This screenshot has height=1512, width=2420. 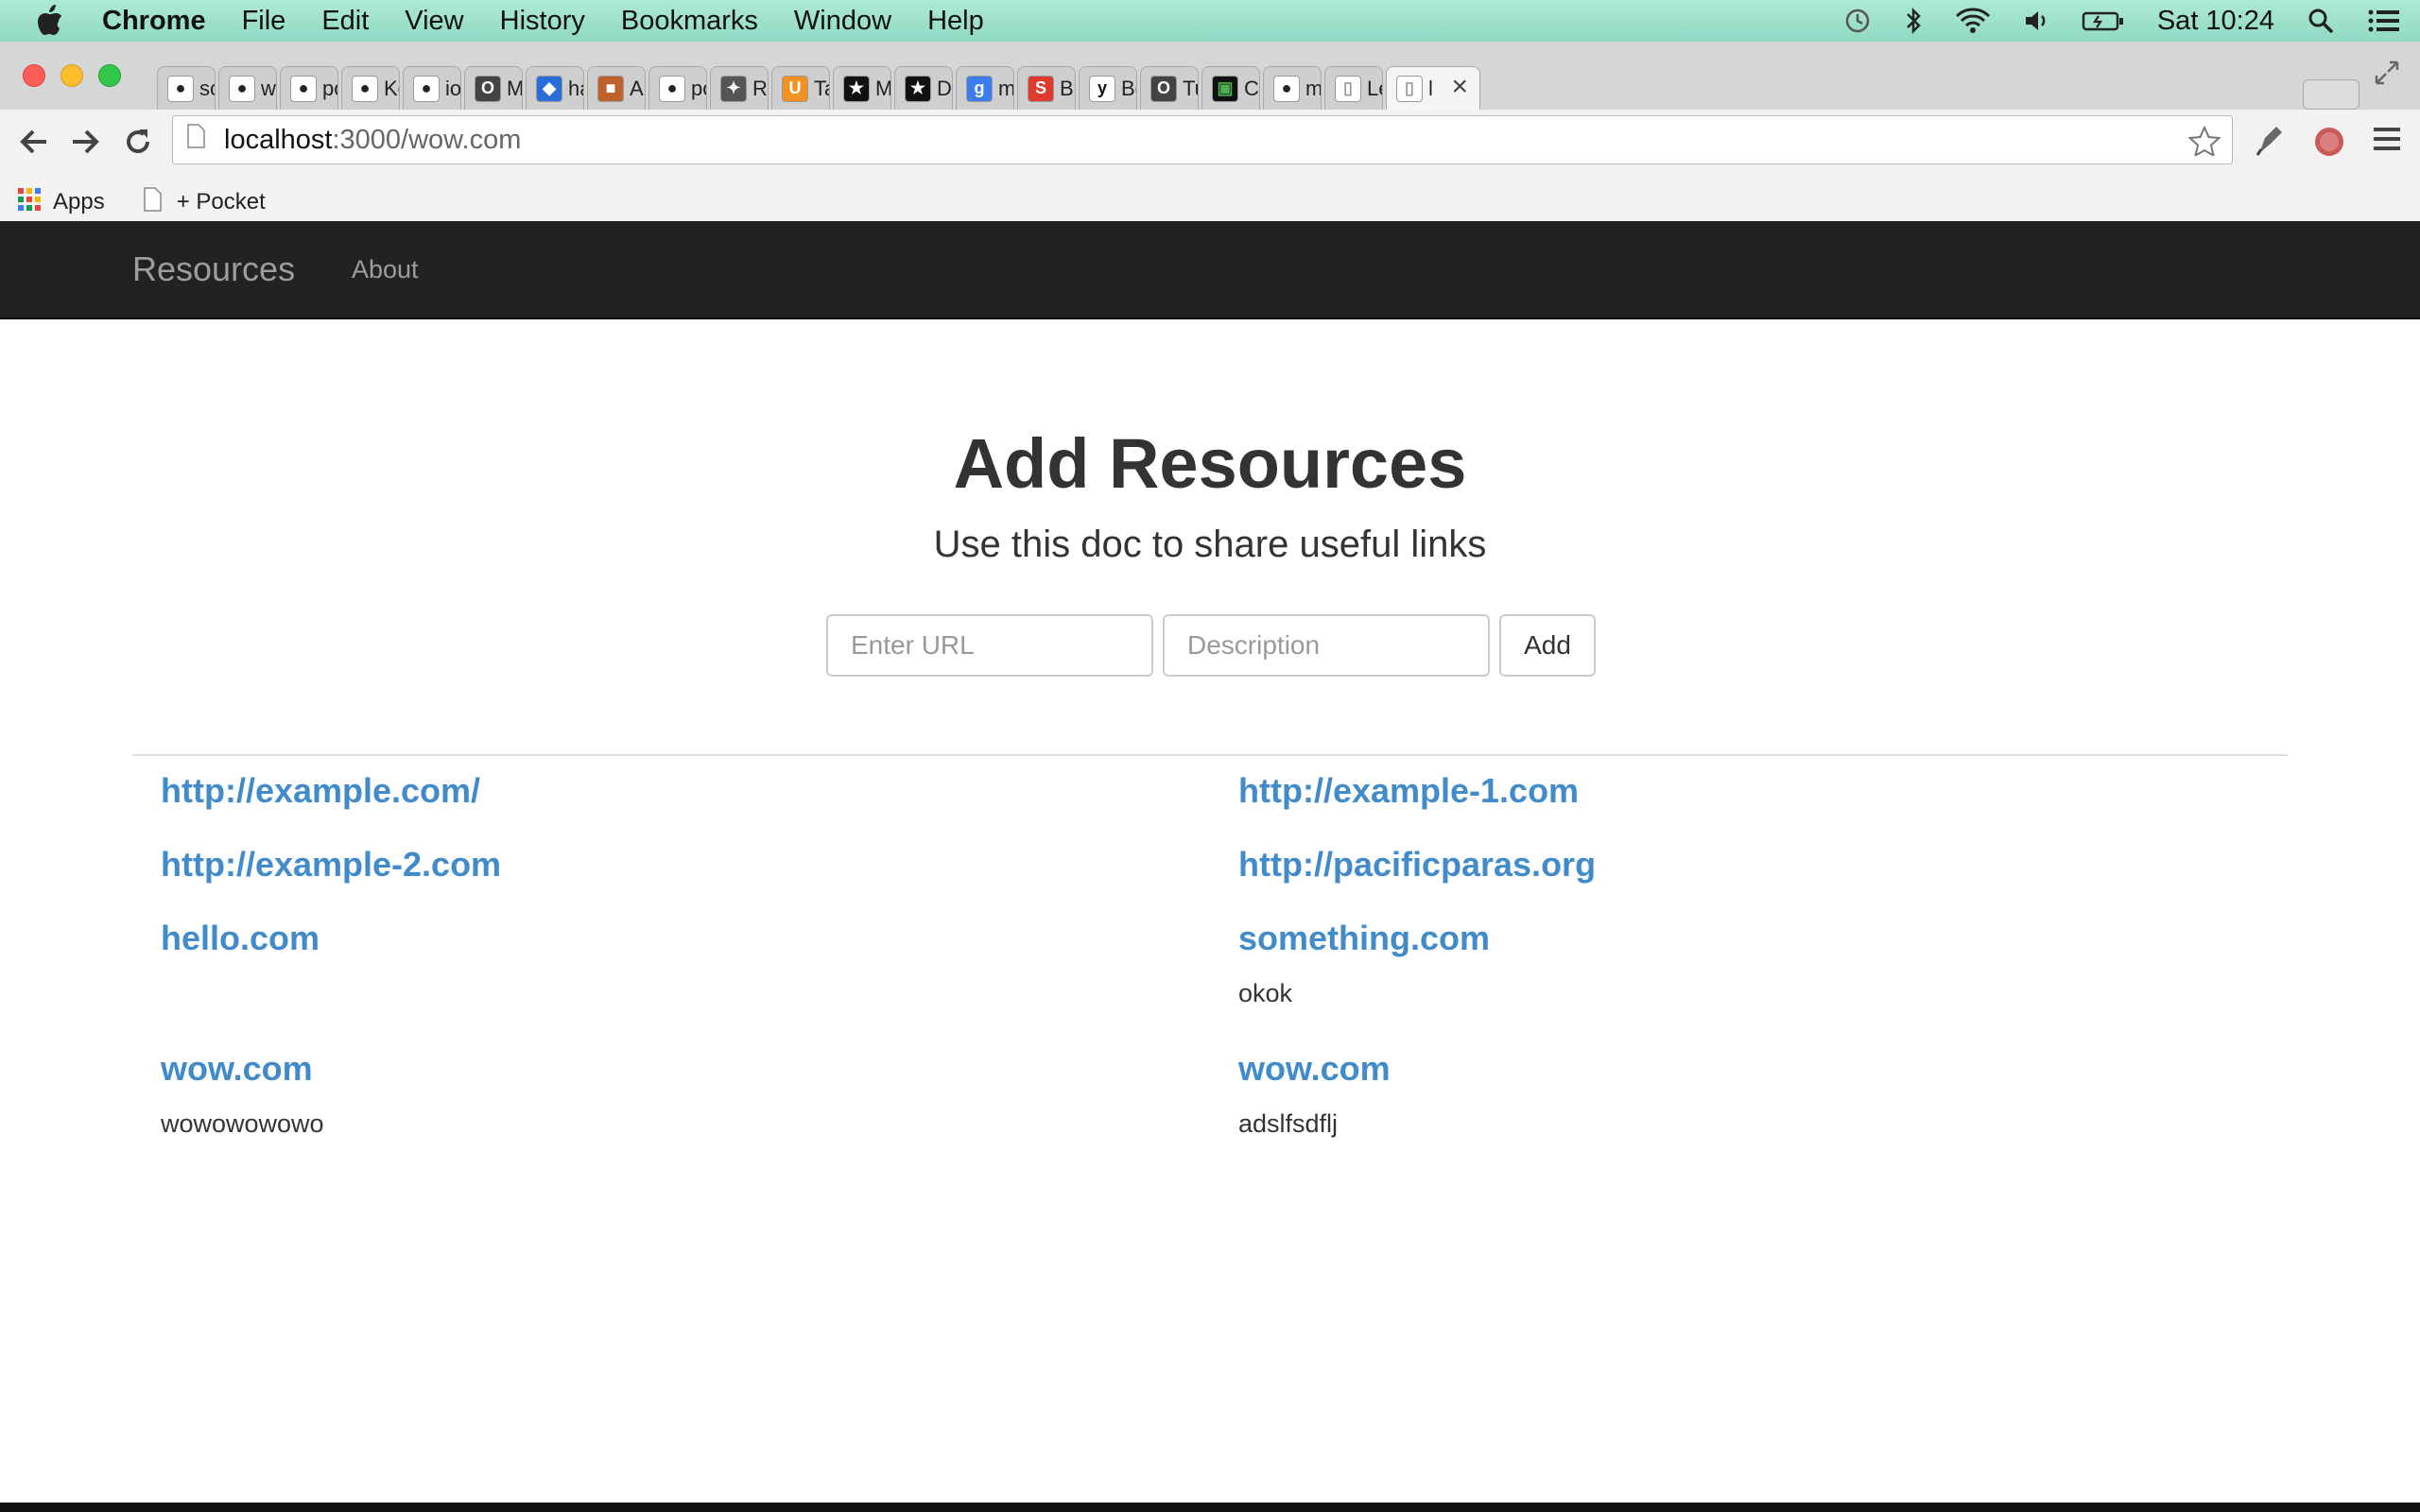 What do you see at coordinates (2204, 144) in the screenshot?
I see `bookmark-star-icon` at bounding box center [2204, 144].